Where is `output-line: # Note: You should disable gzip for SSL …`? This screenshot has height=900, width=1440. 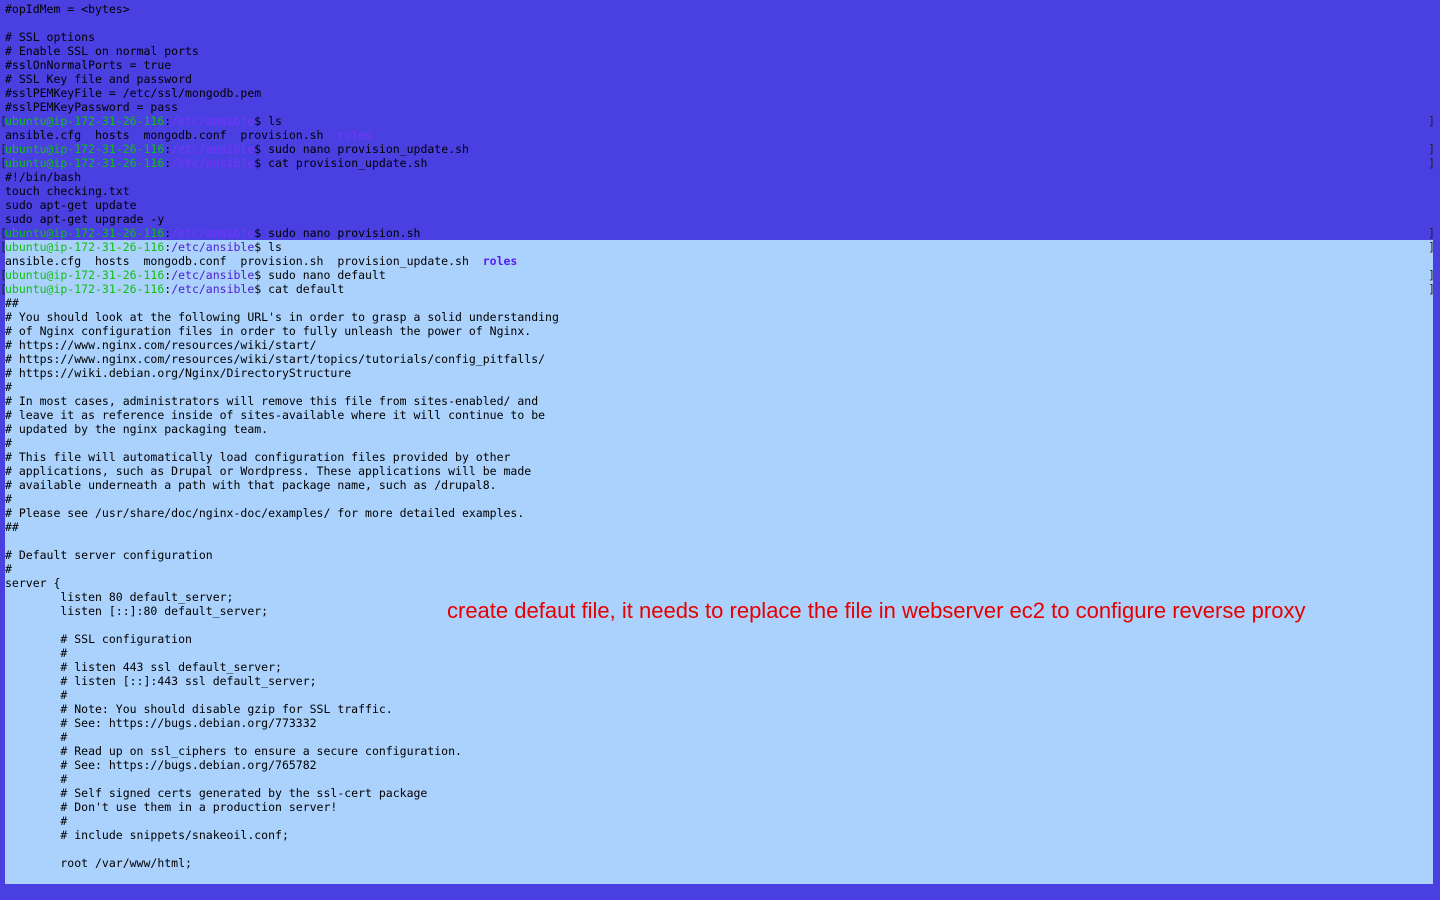
output-line: # Note: You should disable gzip for SSL … is located at coordinates (199, 709).